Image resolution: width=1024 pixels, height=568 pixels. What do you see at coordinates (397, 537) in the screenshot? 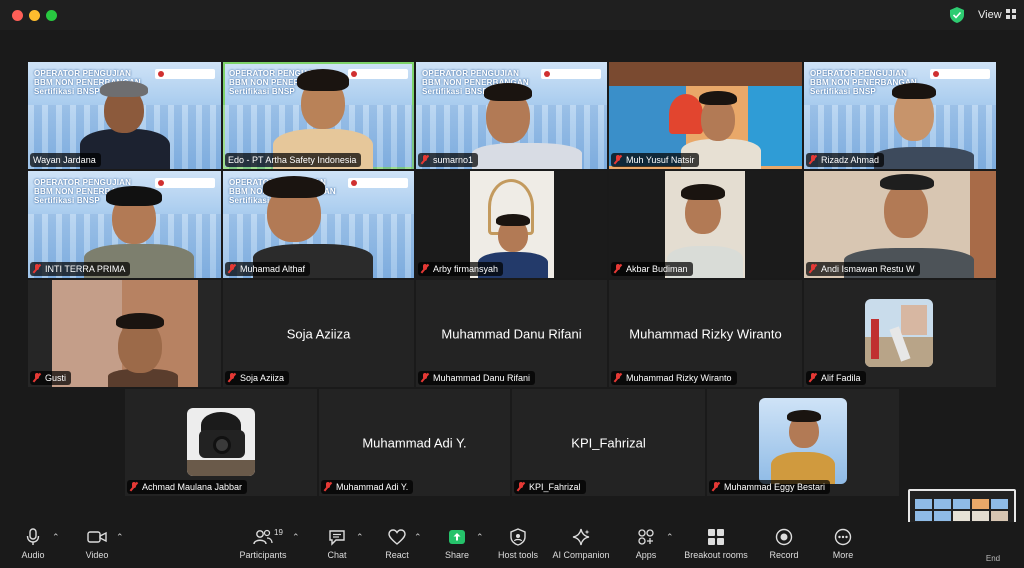
I see `heart-icon` at bounding box center [397, 537].